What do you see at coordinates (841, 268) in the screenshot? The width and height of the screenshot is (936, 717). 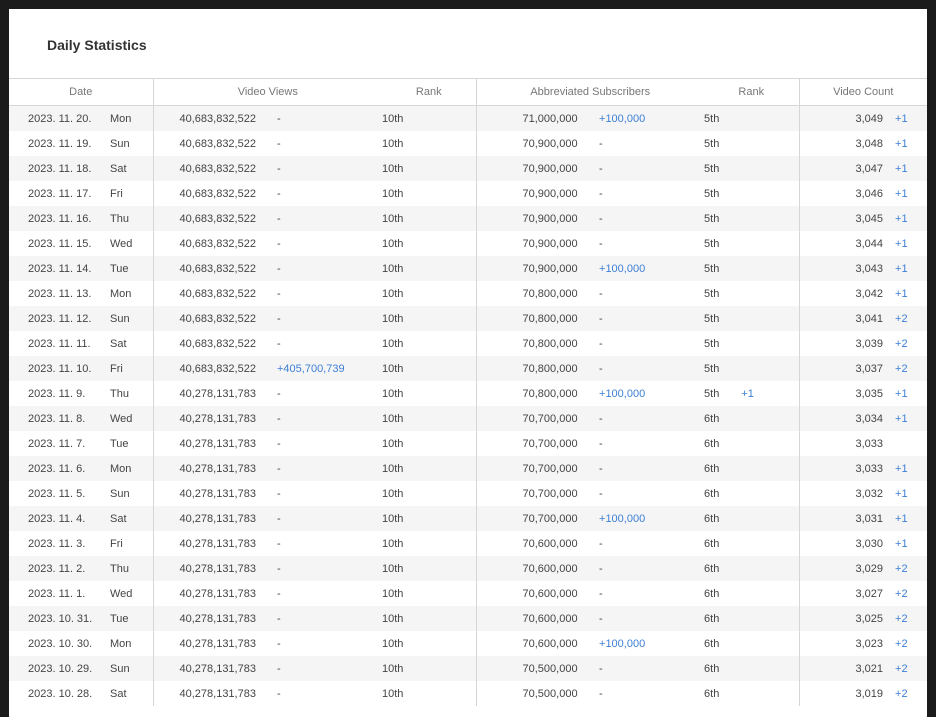 I see `video-count-cell: 3,043` at bounding box center [841, 268].